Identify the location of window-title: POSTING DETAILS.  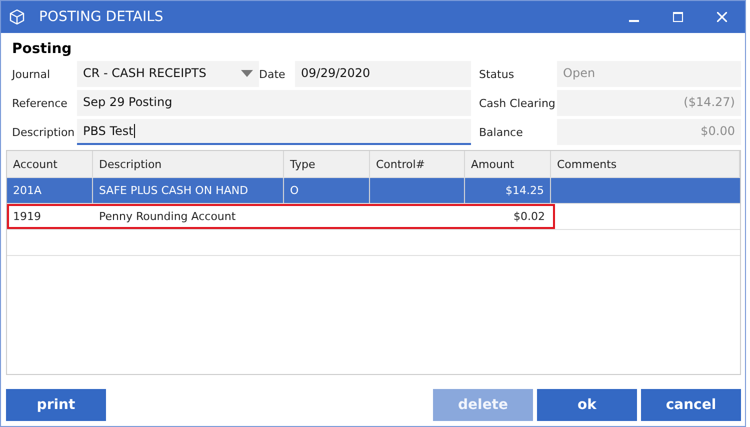
(101, 17).